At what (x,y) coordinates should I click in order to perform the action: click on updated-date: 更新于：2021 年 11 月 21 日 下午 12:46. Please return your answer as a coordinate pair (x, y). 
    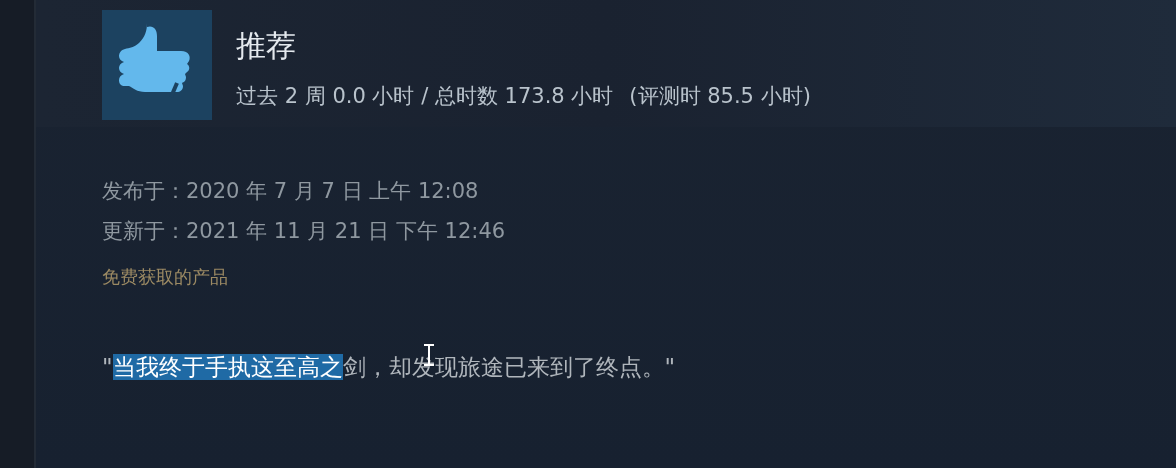
    Looking at the image, I should click on (304, 231).